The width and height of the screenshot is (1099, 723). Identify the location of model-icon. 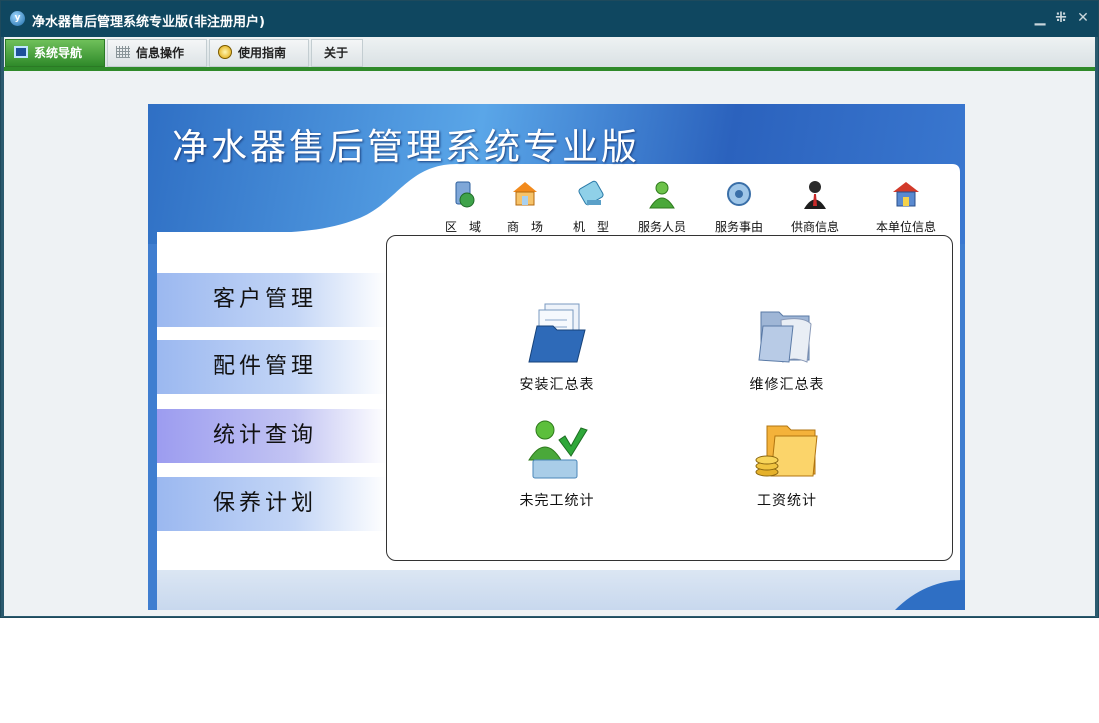
(591, 193).